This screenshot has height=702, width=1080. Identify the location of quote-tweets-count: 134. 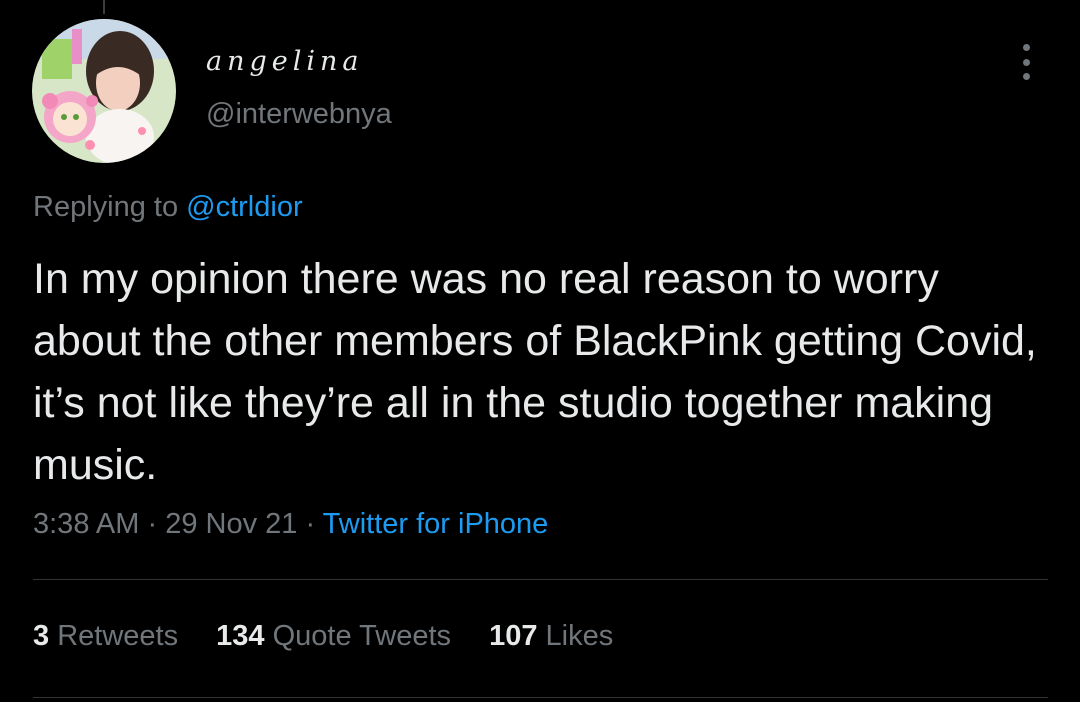
(240, 636).